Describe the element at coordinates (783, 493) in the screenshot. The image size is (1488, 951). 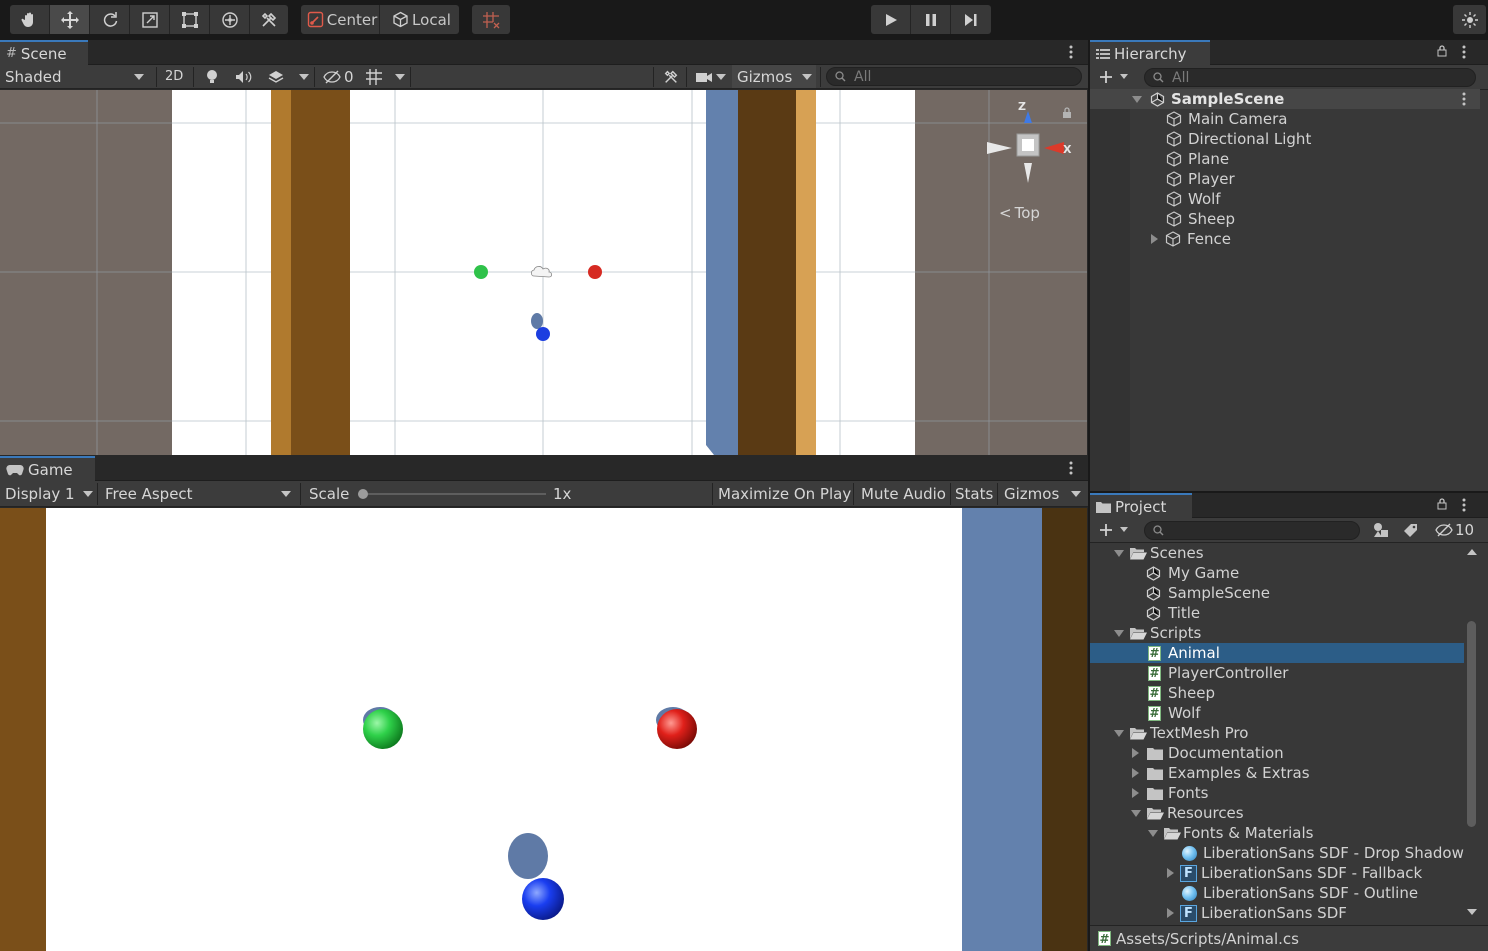
I see `maximize-on-play-toggle: Maximize On Play` at that location.